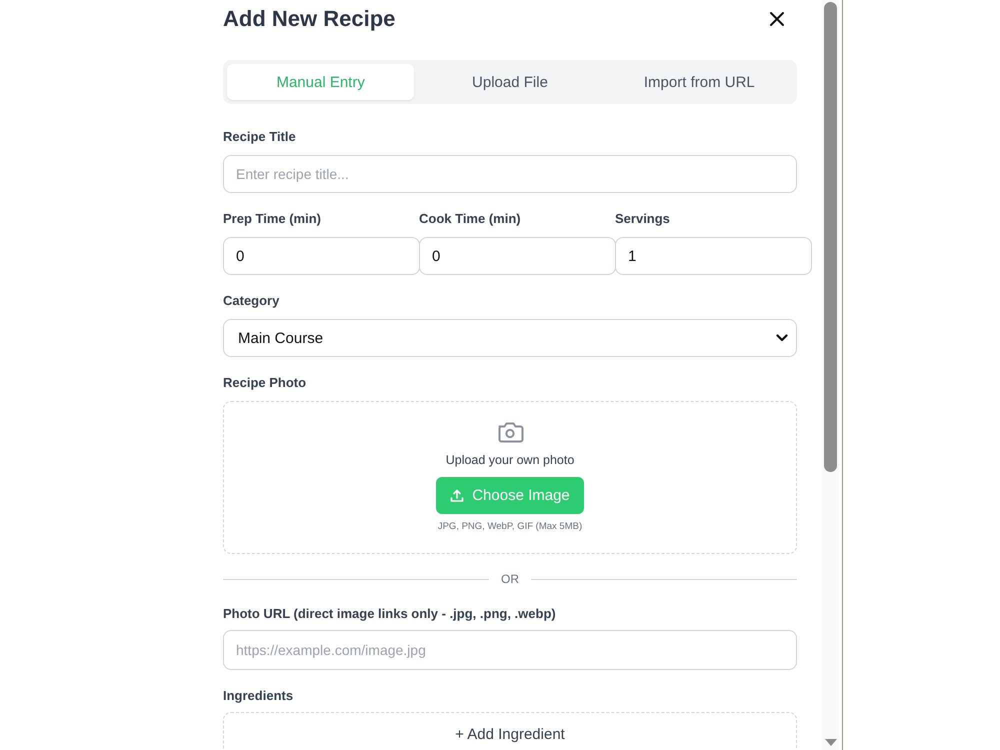 The image size is (1000, 750). What do you see at coordinates (470, 219) in the screenshot?
I see `field-label: Cook Time (min)` at bounding box center [470, 219].